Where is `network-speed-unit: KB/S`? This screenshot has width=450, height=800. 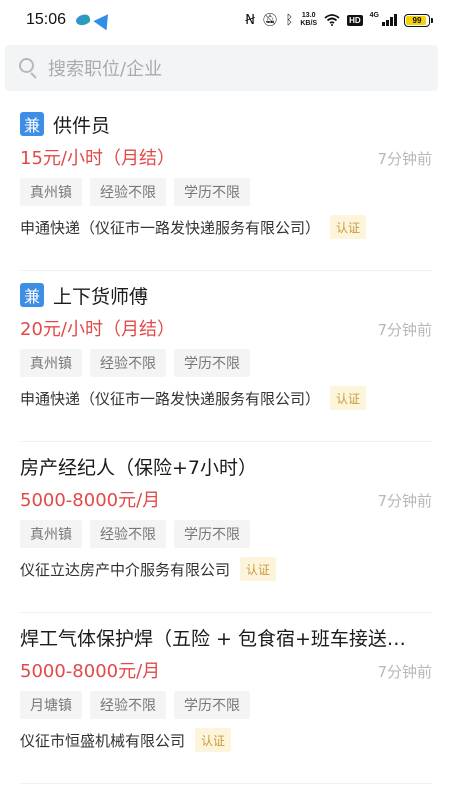 network-speed-unit: KB/S is located at coordinates (309, 23).